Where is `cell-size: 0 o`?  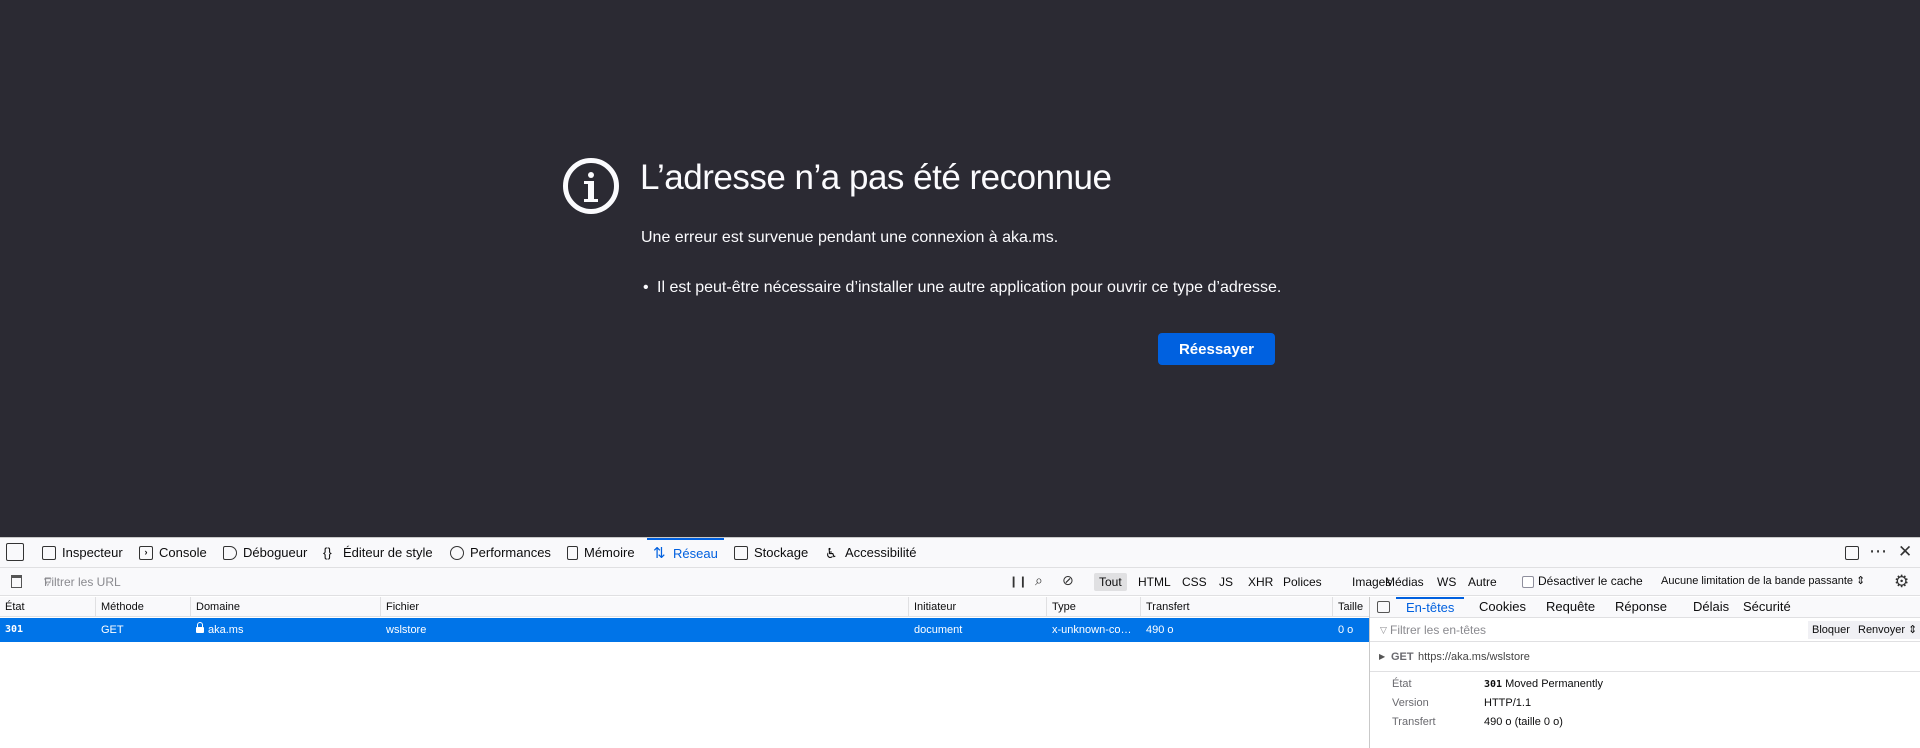
cell-size: 0 o is located at coordinates (1346, 630).